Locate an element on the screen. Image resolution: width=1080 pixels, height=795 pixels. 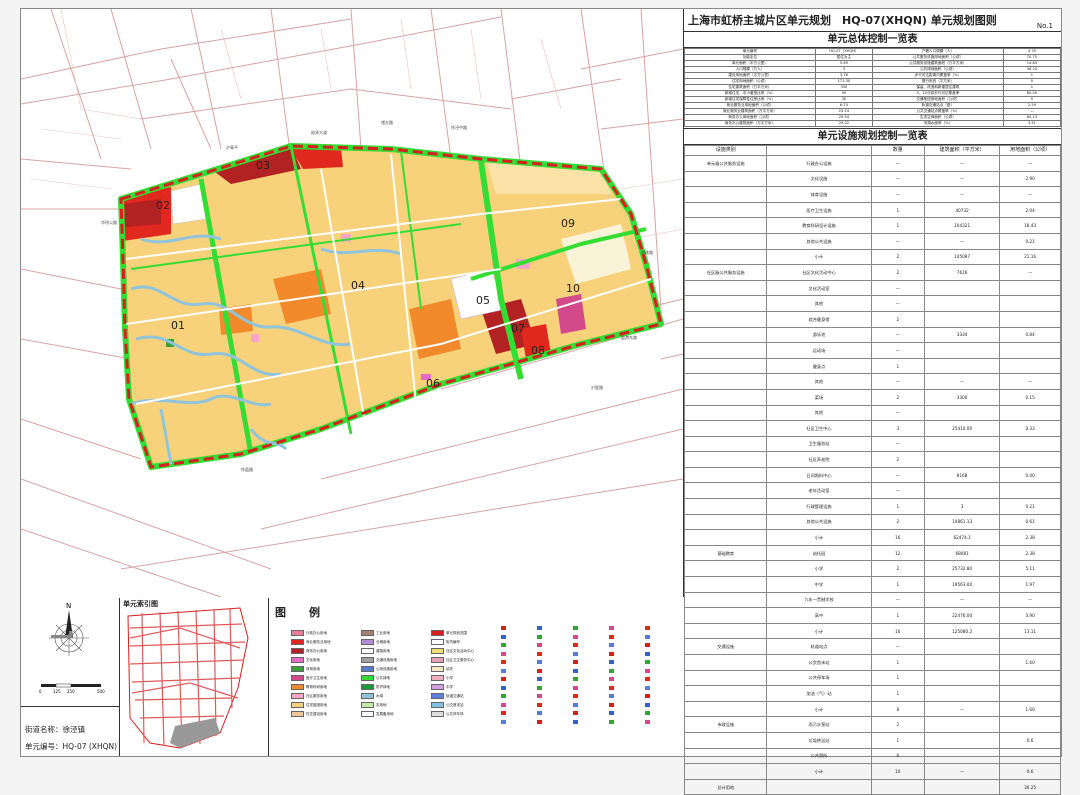
facility-cell: 3334 is located at coordinates (962, 335).